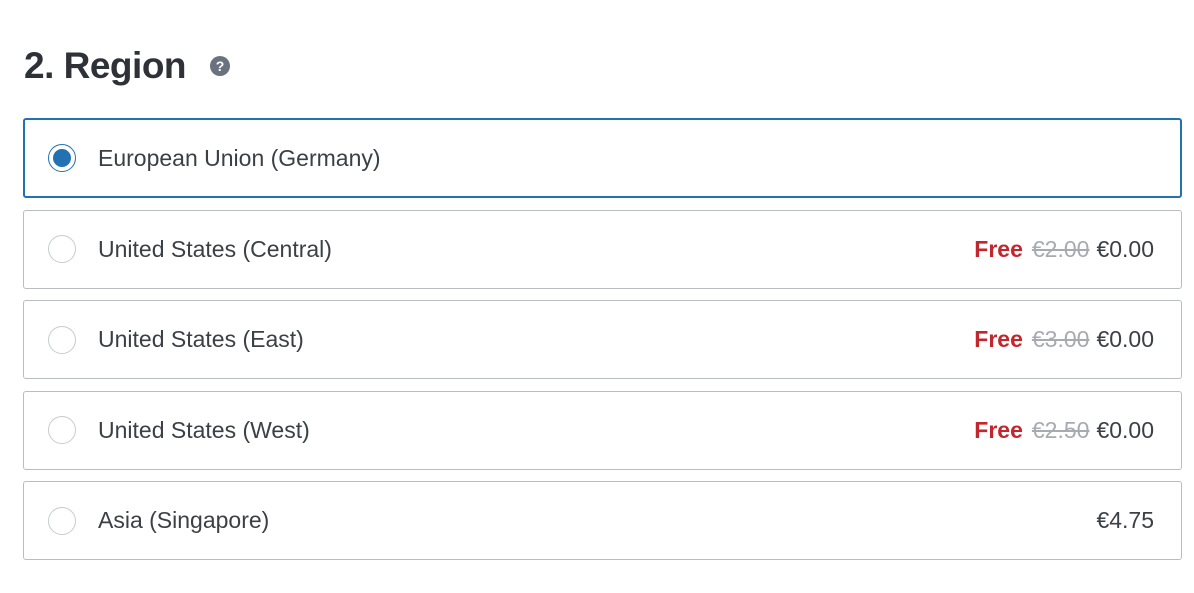  Describe the element at coordinates (602, 430) in the screenshot. I see `region-option-us-west: United States (West) Free €2.50 €0.00` at that location.